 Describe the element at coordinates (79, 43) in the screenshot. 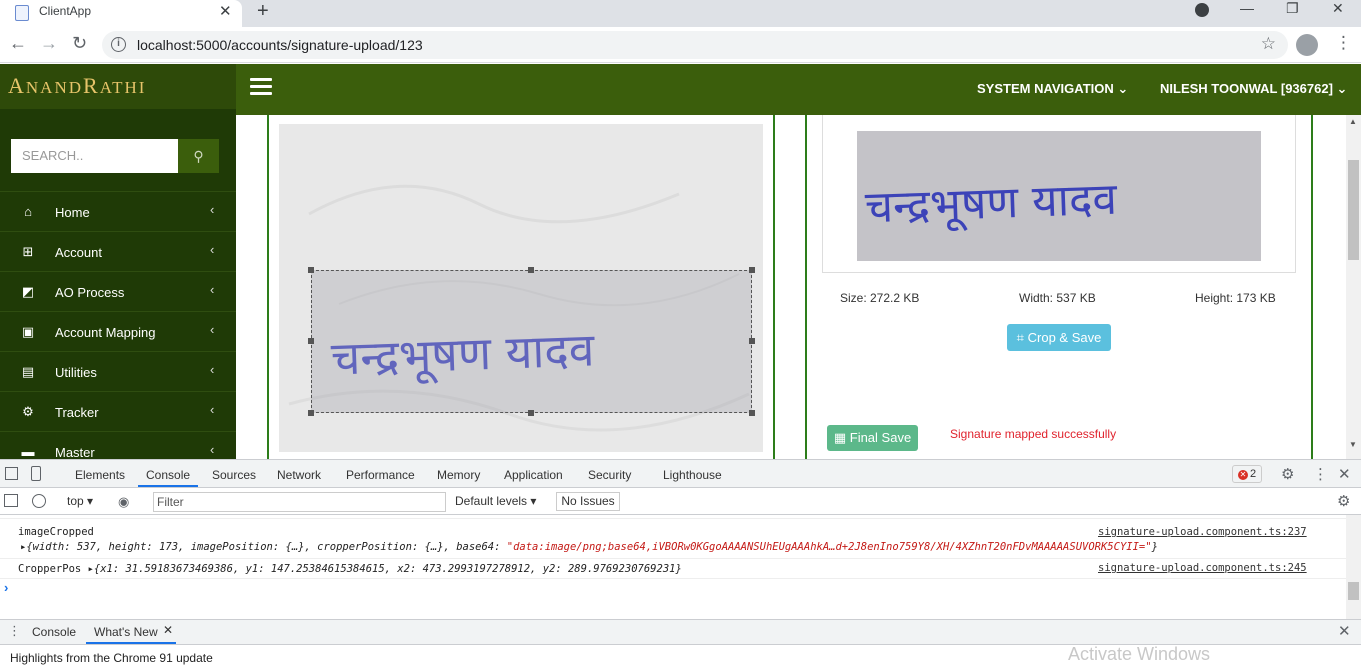

I see `reload-icon: ↻` at that location.